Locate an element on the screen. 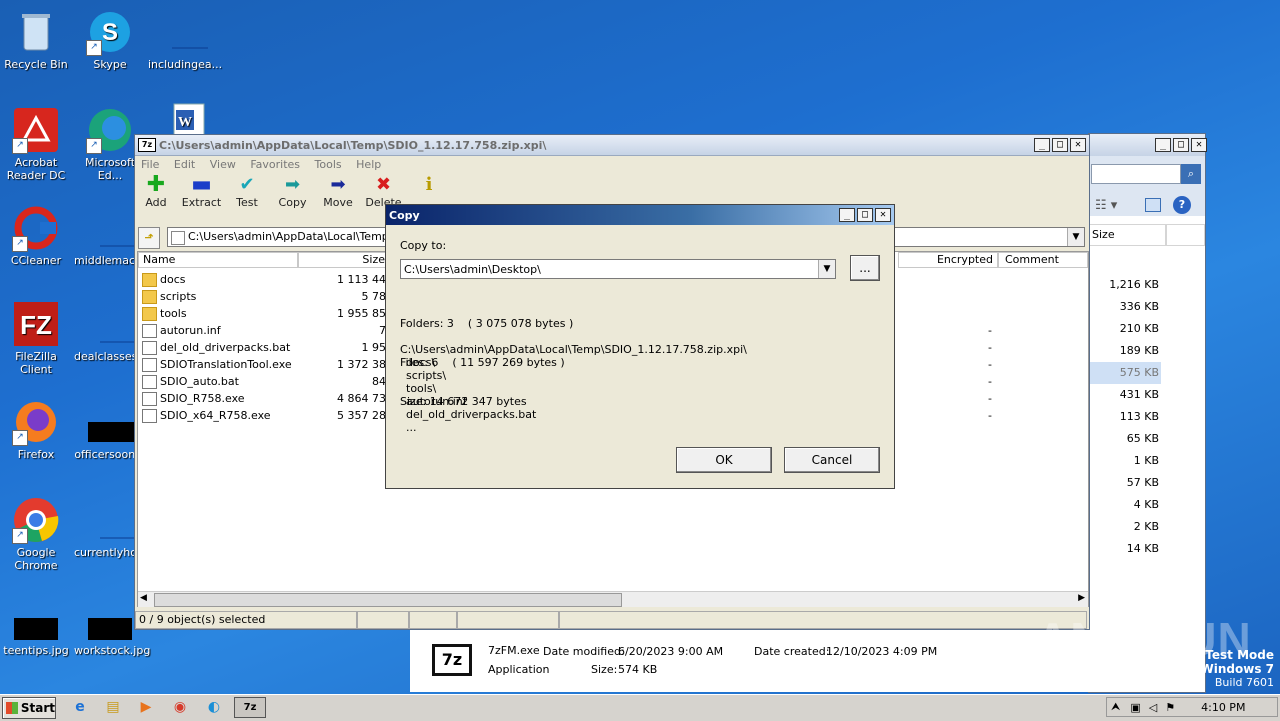 Image resolution: width=1280 pixels, height=721 pixels. explorer-size-cell: 113 KB is located at coordinates (1125, 417).